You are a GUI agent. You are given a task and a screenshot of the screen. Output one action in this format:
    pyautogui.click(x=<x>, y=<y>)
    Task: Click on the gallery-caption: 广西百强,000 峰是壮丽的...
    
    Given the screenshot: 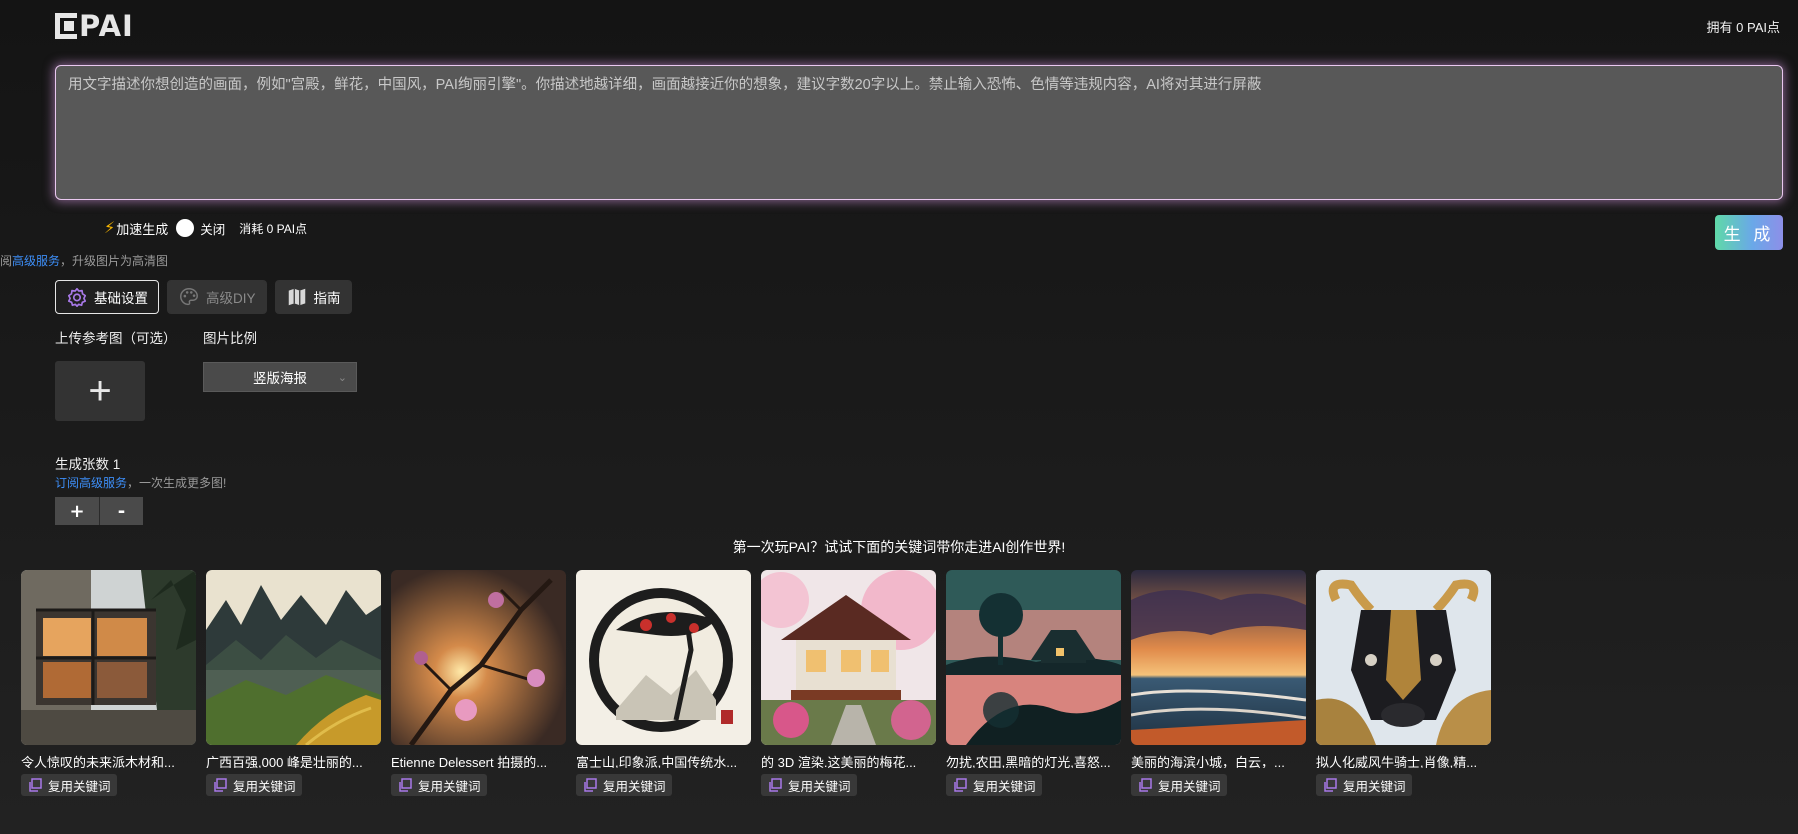 What is the action you would take?
    pyautogui.click(x=284, y=761)
    